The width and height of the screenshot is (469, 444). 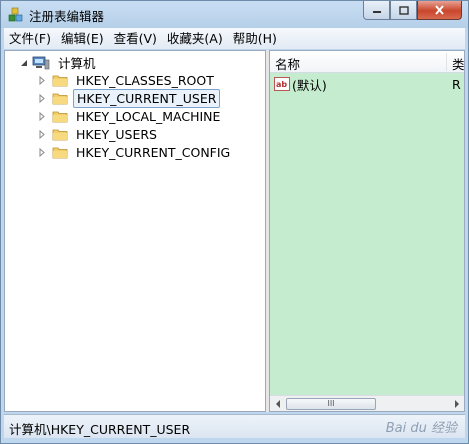 I want to click on scroll-left-icon, so click(x=278, y=404).